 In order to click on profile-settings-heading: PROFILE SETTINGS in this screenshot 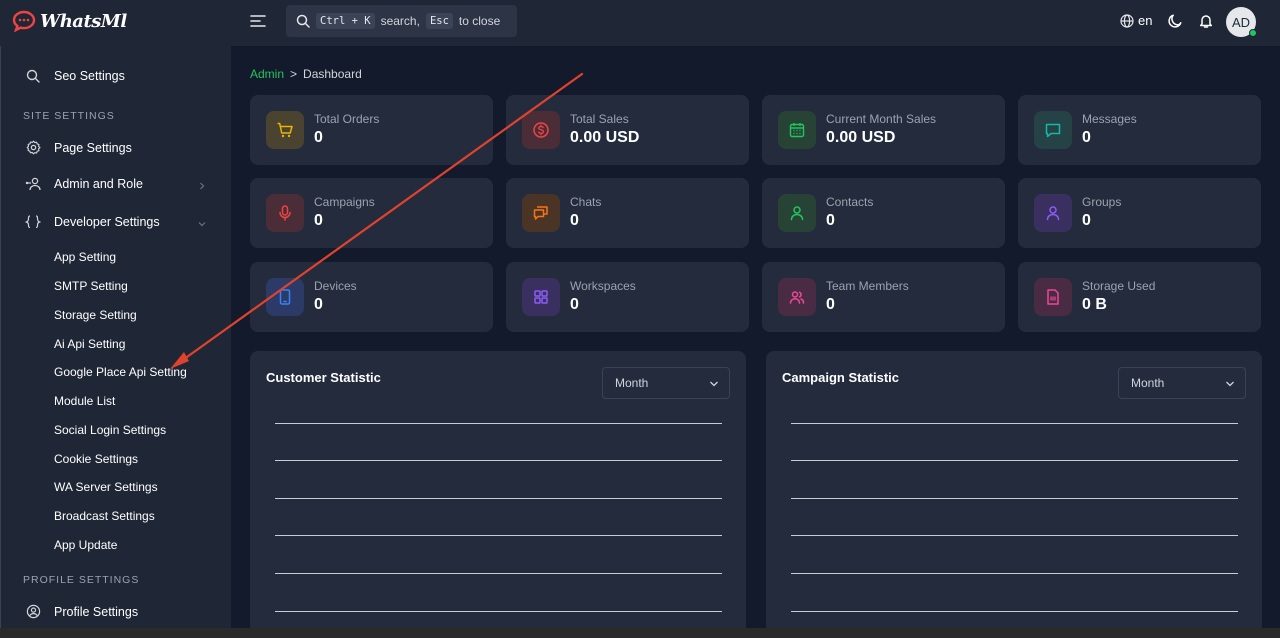, I will do `click(81, 580)`.